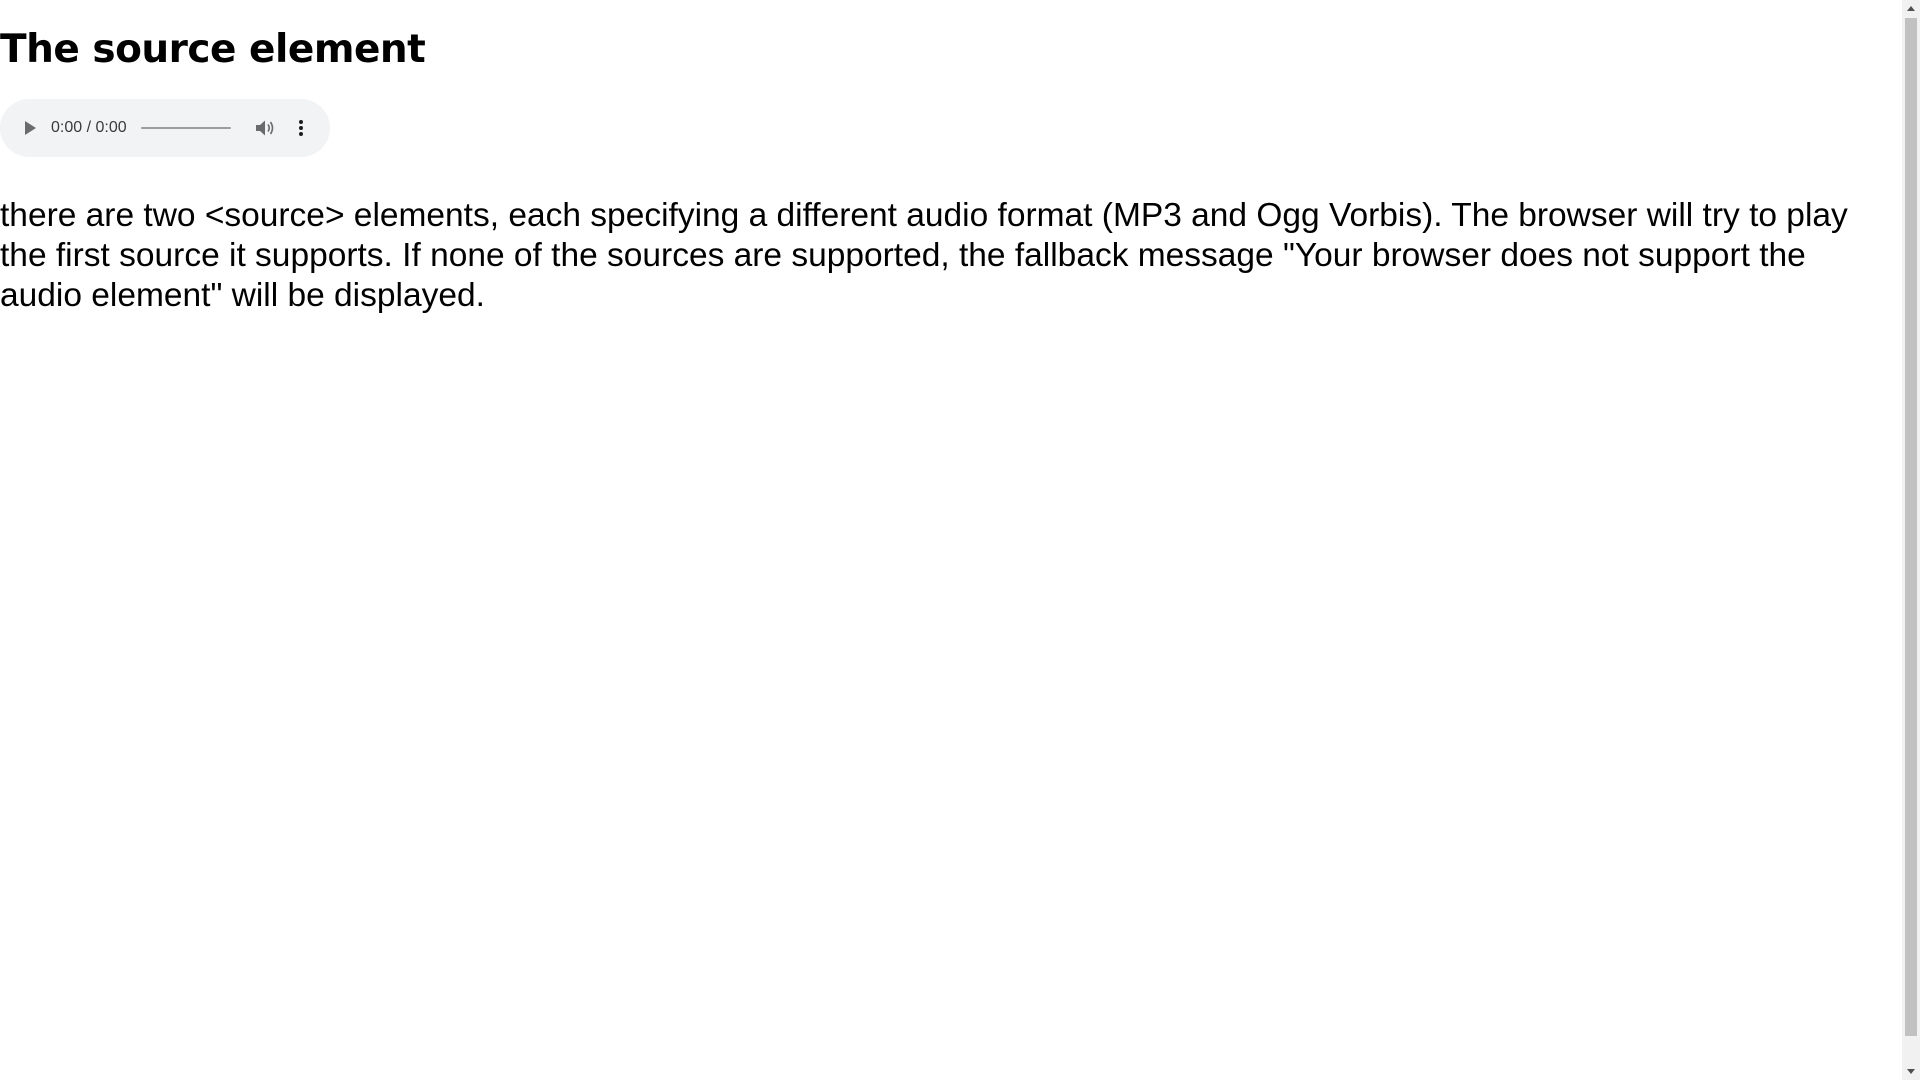 The height and width of the screenshot is (1080, 1920). I want to click on scroll-down-button, so click(1911, 1071).